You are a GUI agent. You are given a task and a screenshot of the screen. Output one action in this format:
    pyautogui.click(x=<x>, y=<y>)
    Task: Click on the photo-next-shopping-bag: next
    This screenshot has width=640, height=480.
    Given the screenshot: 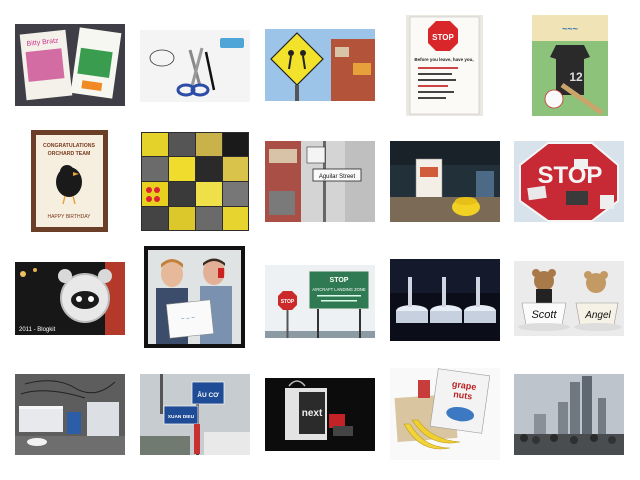 What is the action you would take?
    pyautogui.click(x=320, y=414)
    